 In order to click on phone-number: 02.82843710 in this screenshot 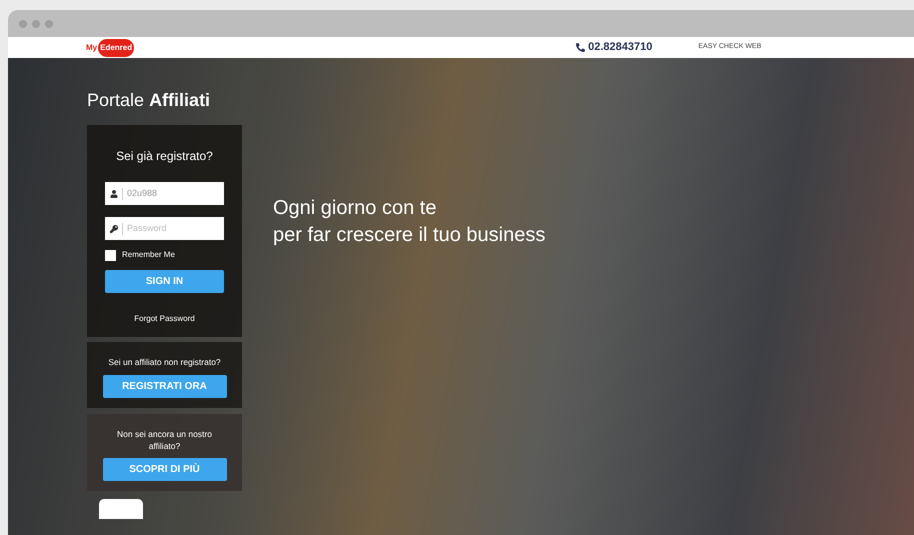, I will do `click(620, 48)`.